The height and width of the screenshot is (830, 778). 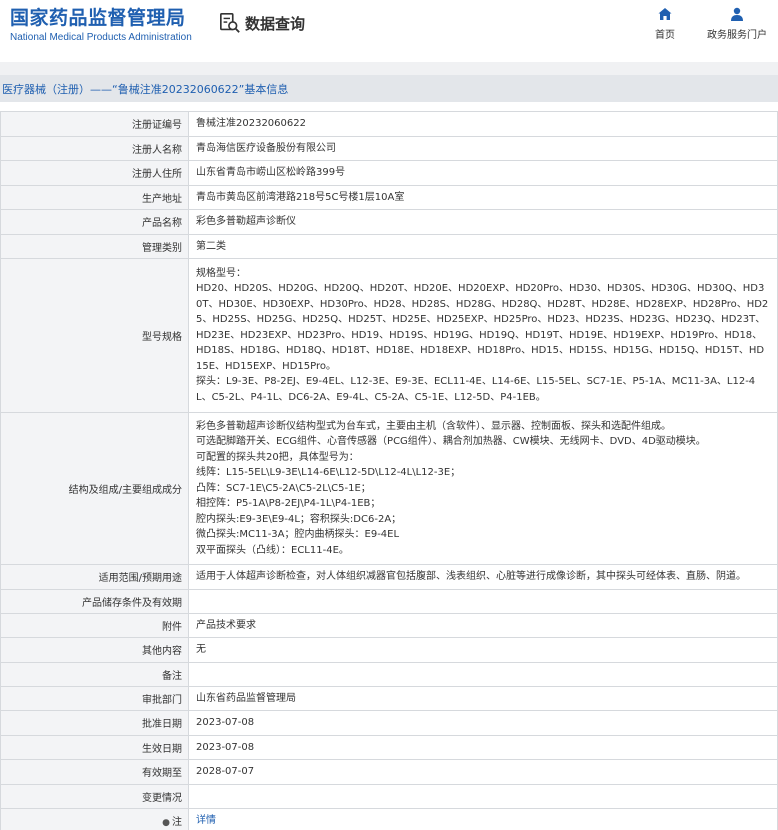 What do you see at coordinates (389, 88) in the screenshot?
I see `page-title-bar: 医疗器械（注册）——“鲁械注准20232060622”基本信息` at bounding box center [389, 88].